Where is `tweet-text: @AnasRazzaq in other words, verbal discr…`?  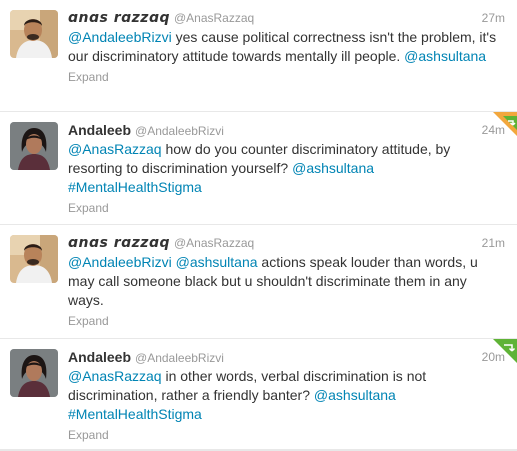 tweet-text: @AnasRazzaq in other words, verbal discr… is located at coordinates (287, 395).